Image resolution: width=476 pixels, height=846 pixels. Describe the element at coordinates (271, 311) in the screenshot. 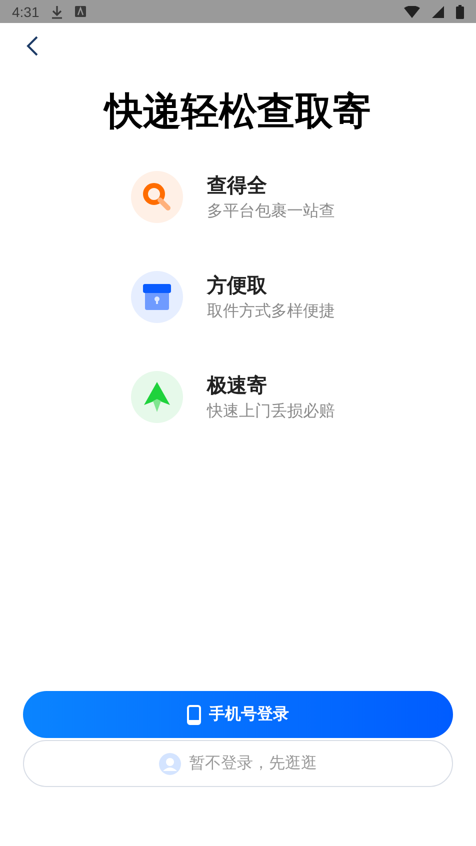

I see `feature-subtitle: 取件方式多样便捷` at that location.